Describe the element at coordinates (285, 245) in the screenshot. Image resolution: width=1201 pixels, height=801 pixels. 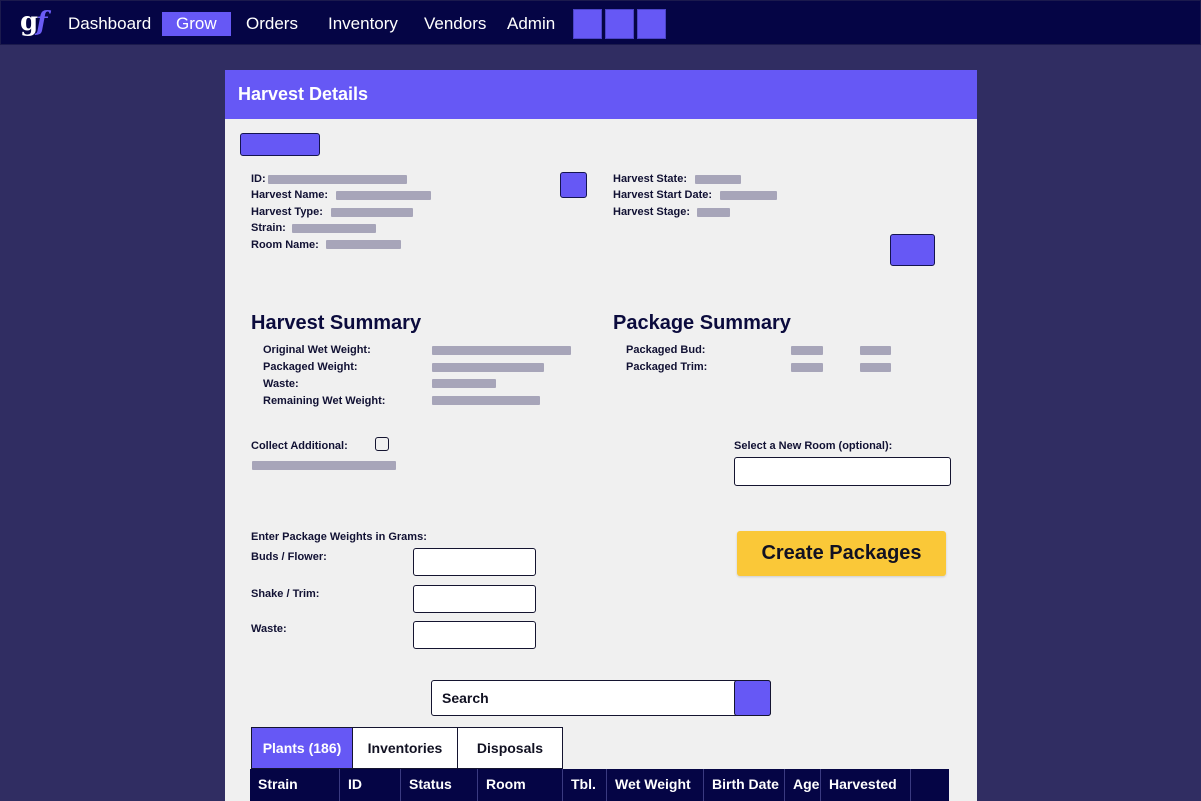
I see `room-name-label: Room Name:` at that location.